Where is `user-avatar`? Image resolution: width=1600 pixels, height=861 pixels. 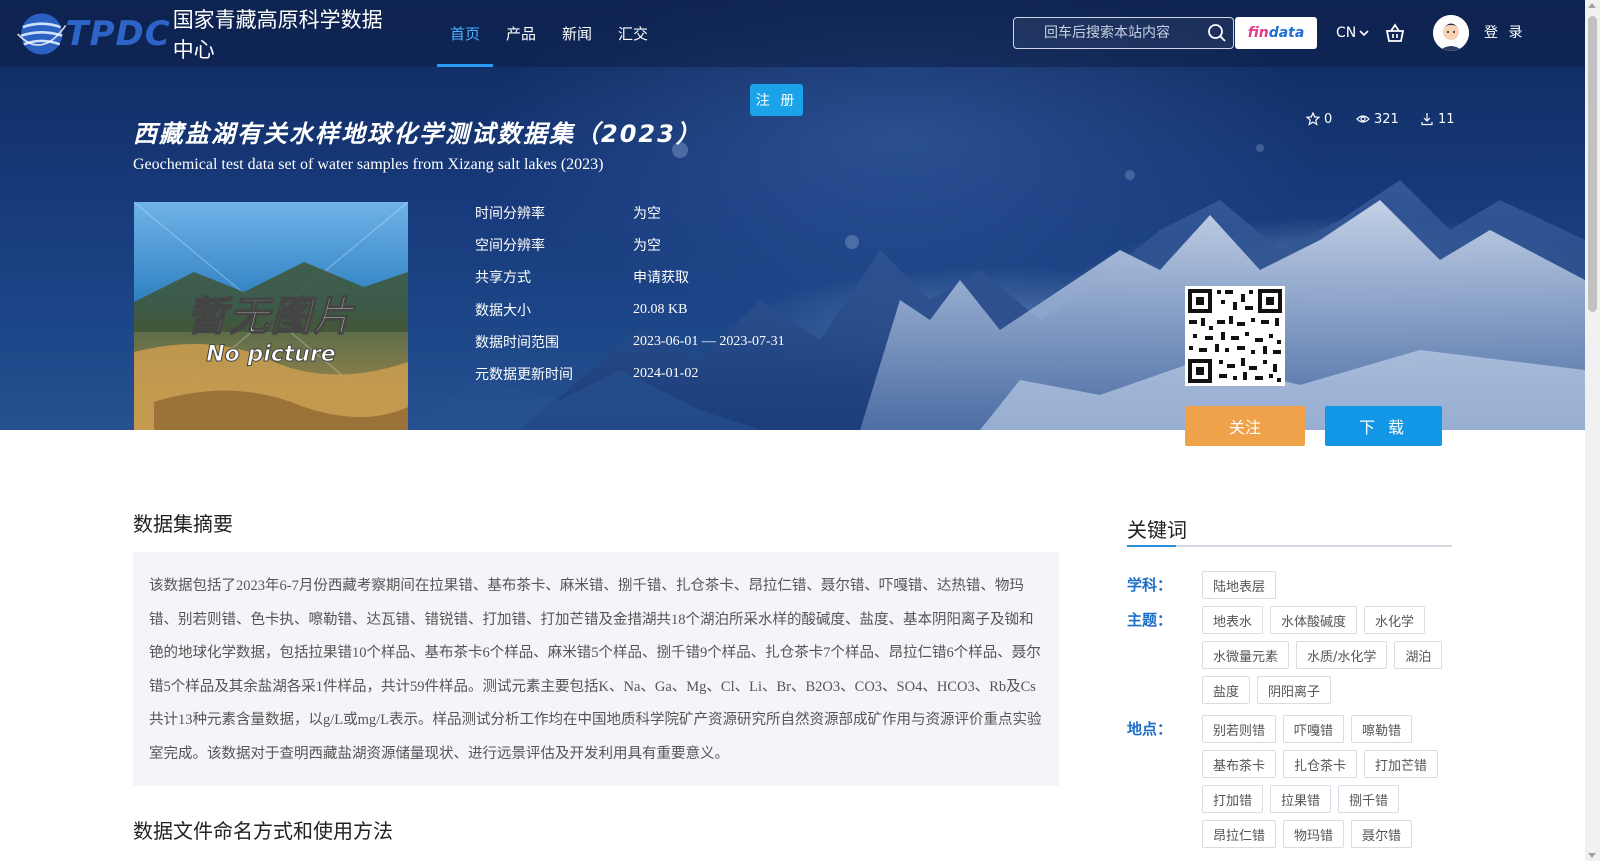 user-avatar is located at coordinates (1451, 33).